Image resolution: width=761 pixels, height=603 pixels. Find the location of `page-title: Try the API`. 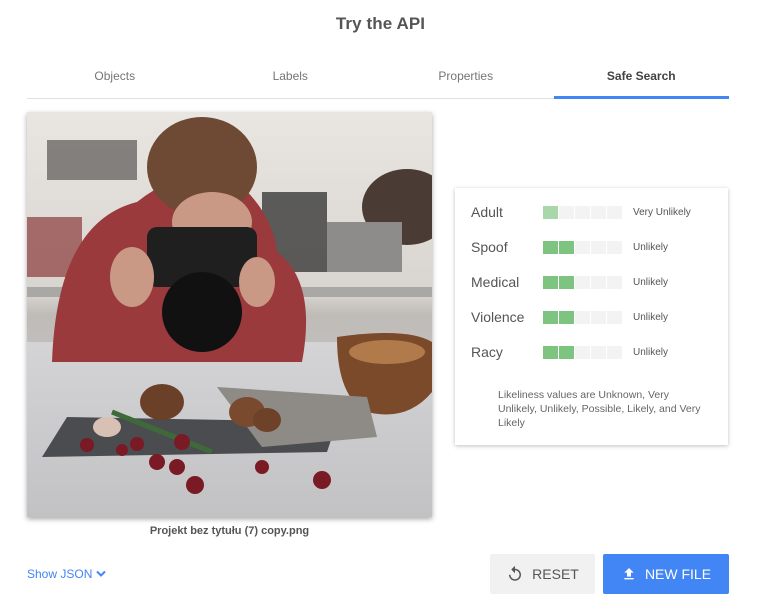

page-title: Try the API is located at coordinates (380, 23).